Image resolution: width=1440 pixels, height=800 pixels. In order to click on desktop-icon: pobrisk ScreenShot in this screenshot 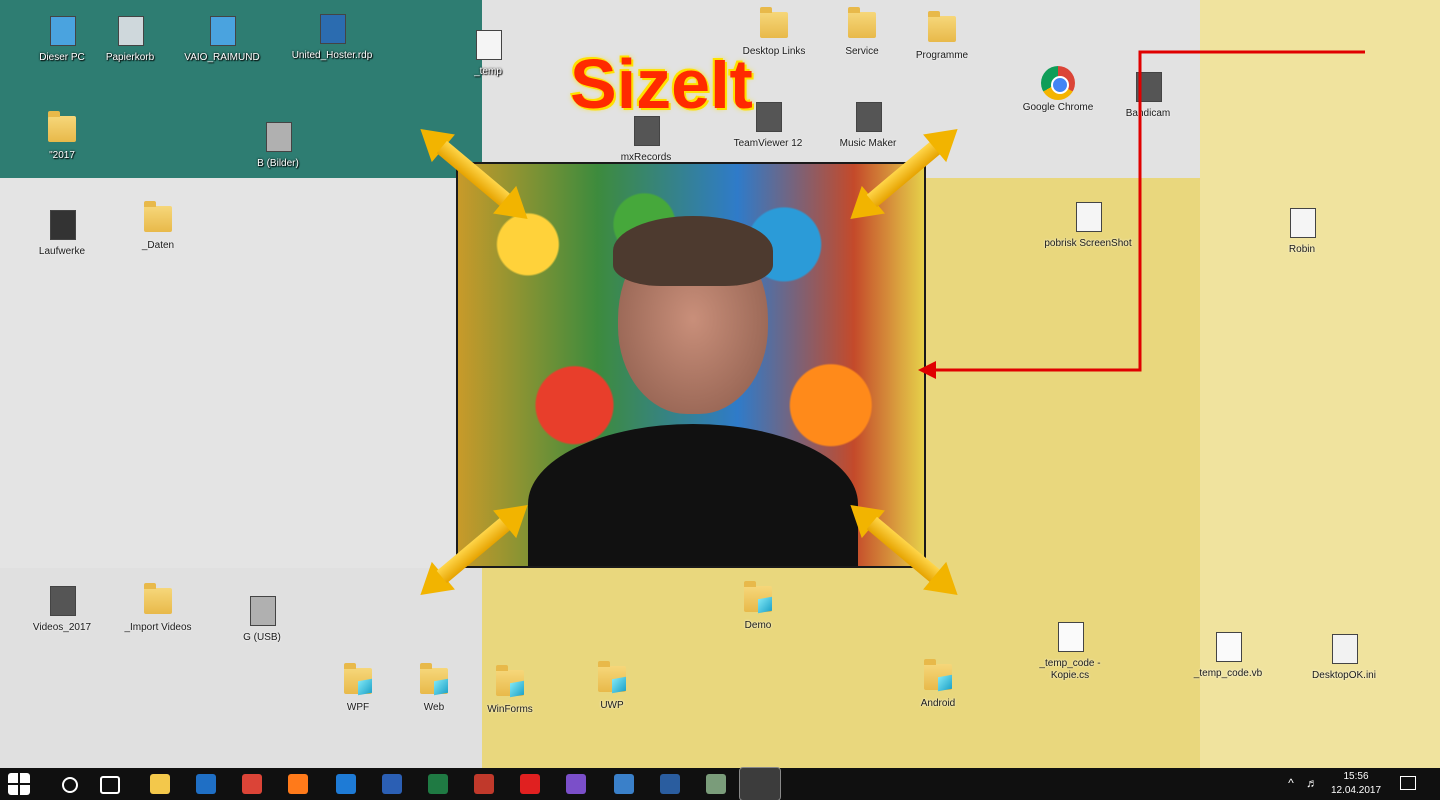, I will do `click(1088, 223)`.